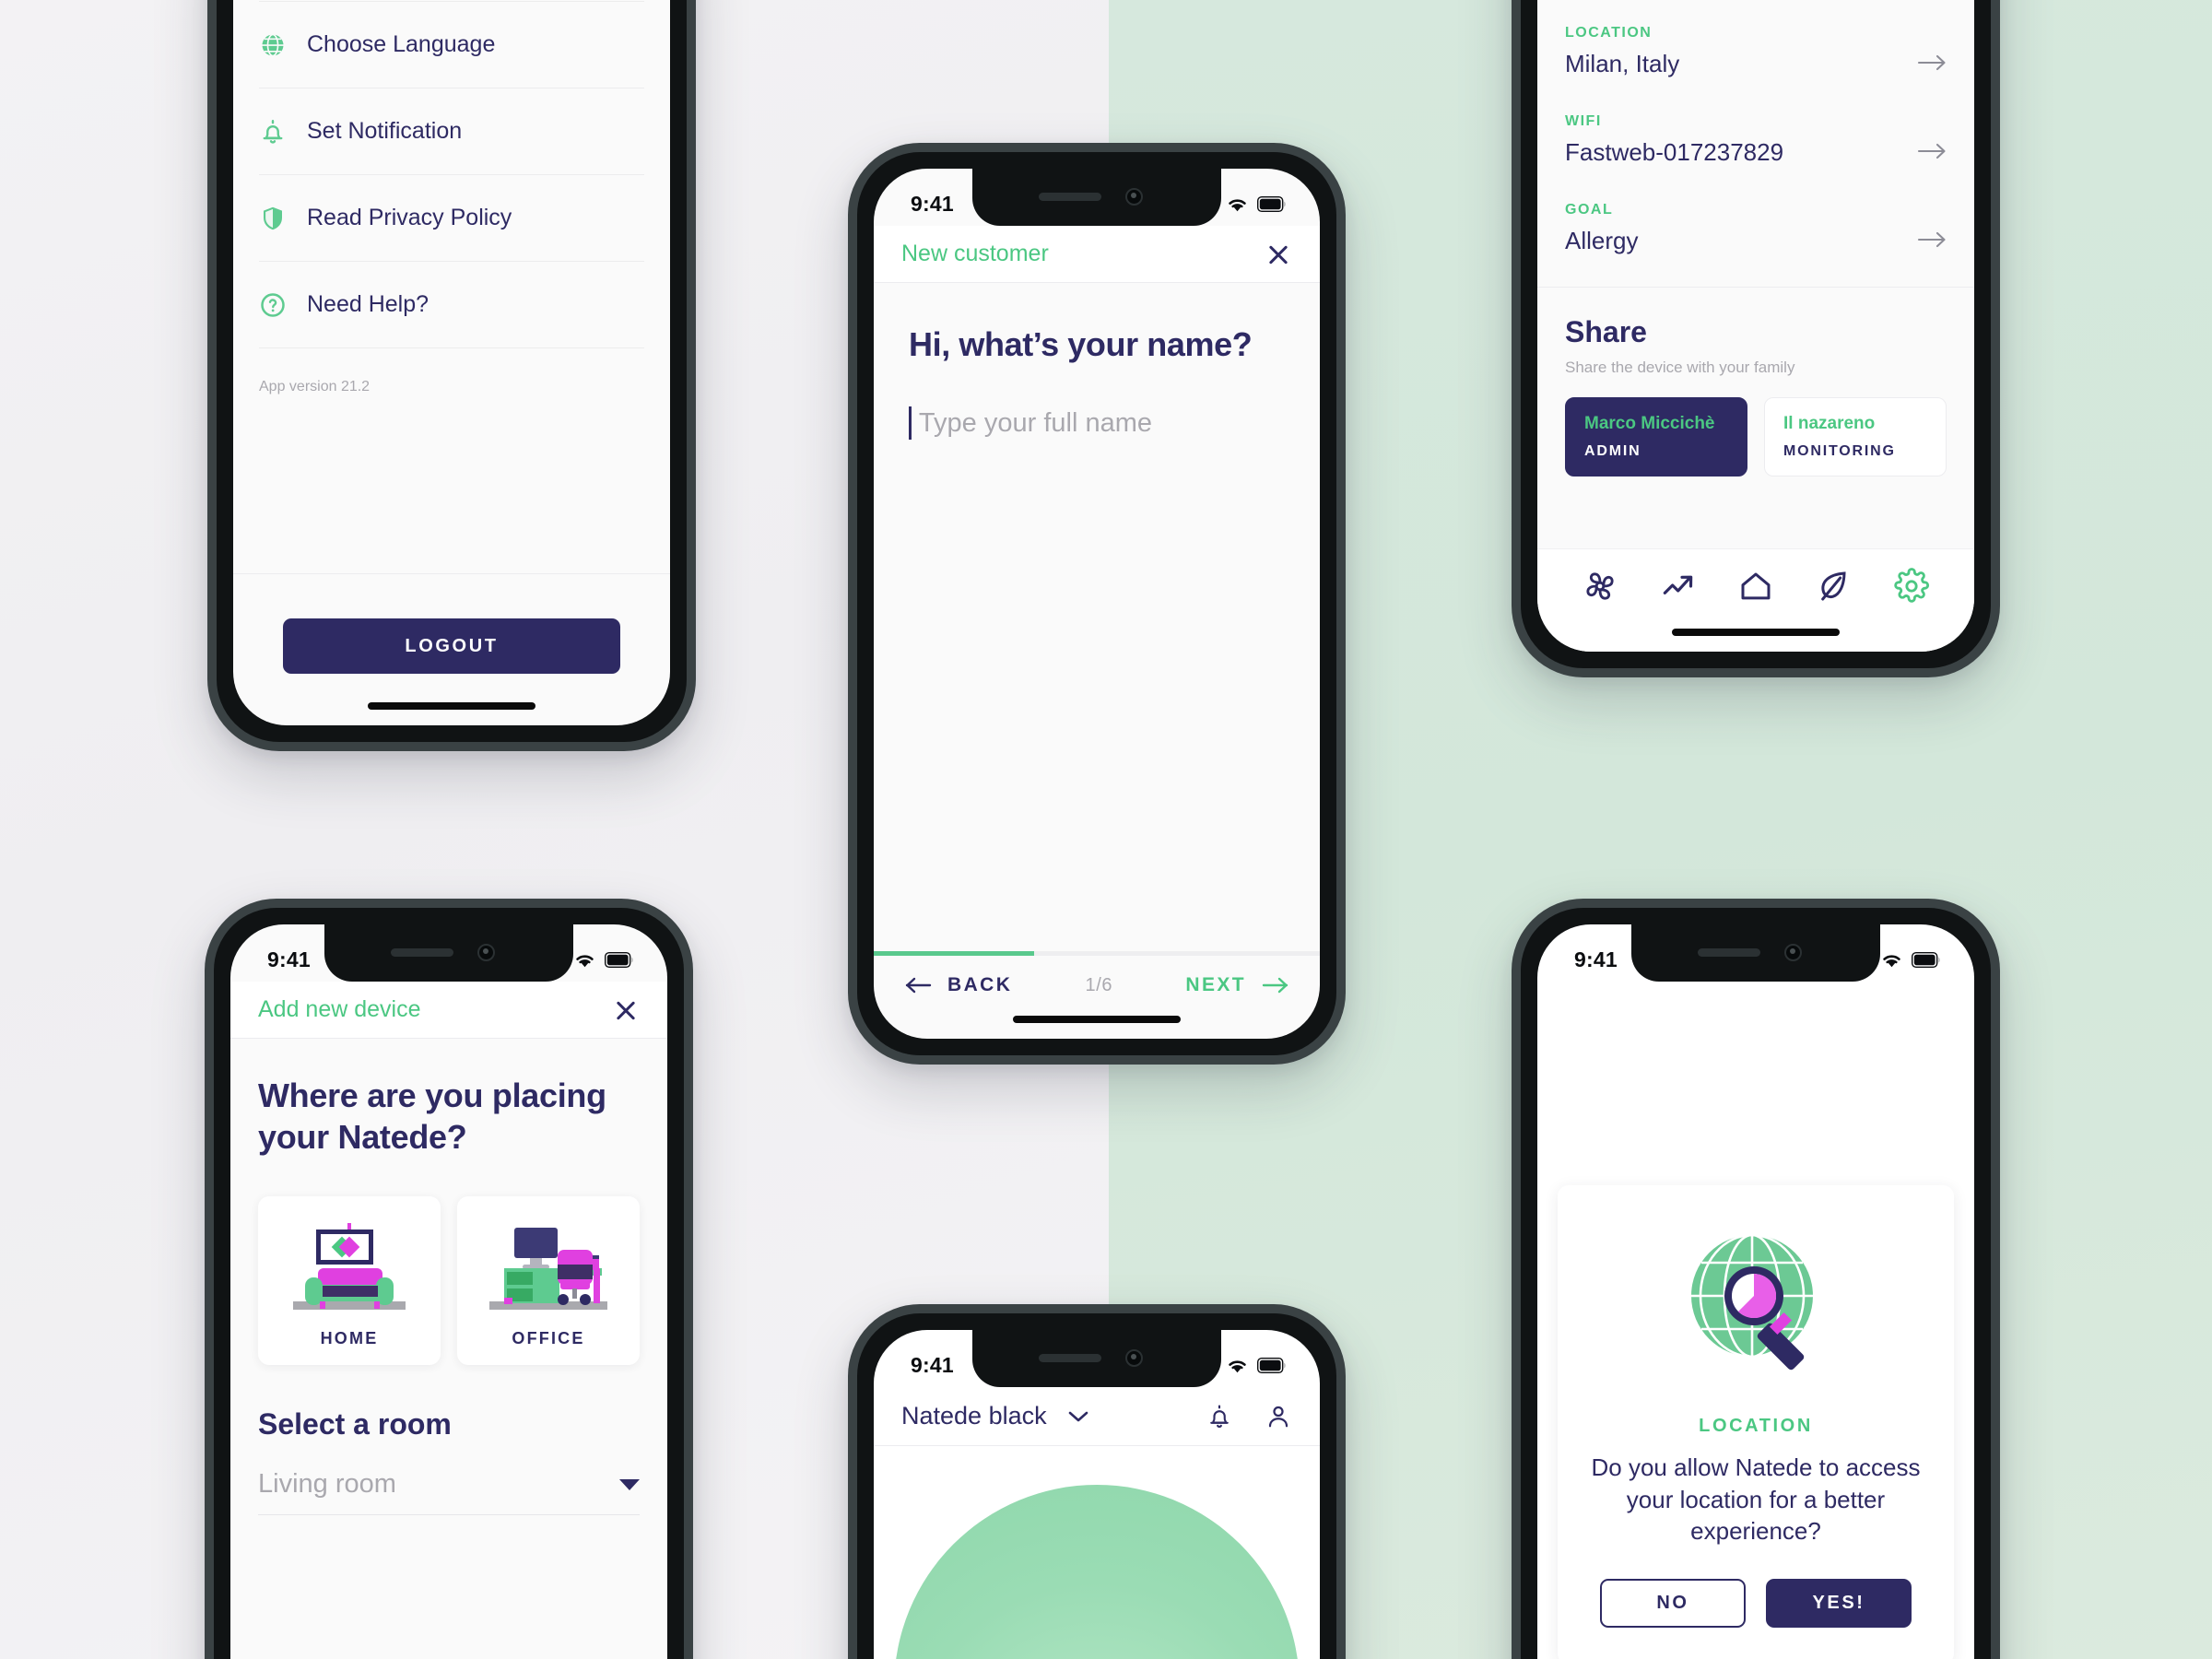  Describe the element at coordinates (1097, 976) in the screenshot. I see `wizard-nav: BACK 1/6 NEXT` at that location.